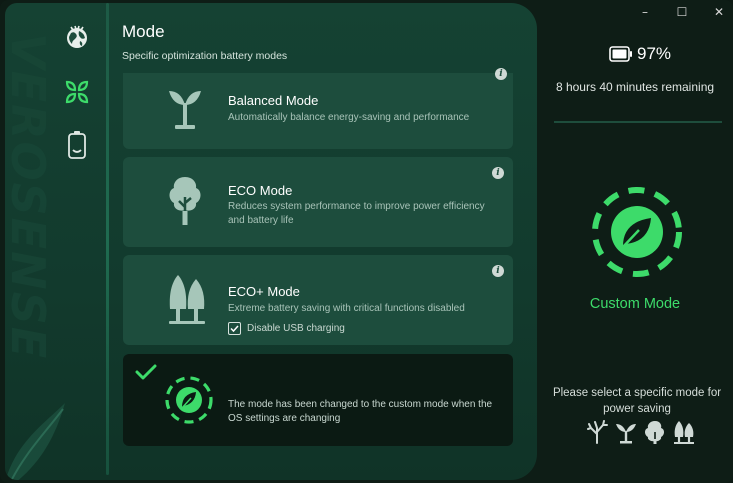  What do you see at coordinates (260, 190) in the screenshot?
I see `card-title: ECO Mode` at bounding box center [260, 190].